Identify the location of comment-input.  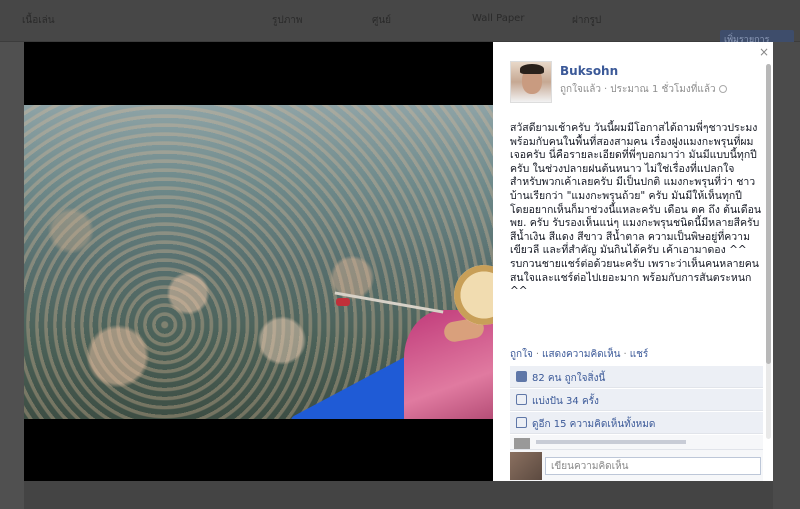
(653, 466).